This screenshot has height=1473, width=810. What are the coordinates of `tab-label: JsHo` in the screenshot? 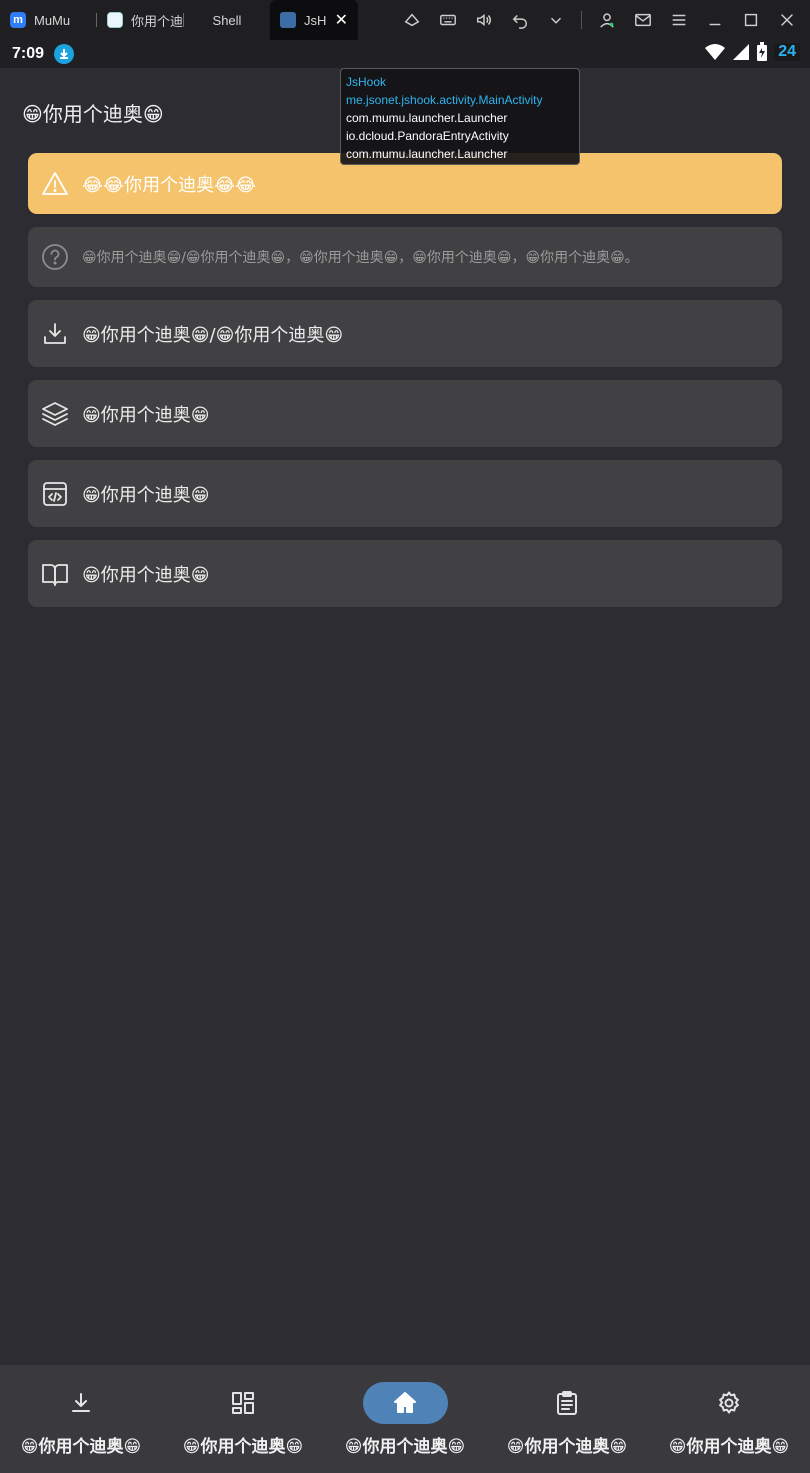 It's located at (315, 20).